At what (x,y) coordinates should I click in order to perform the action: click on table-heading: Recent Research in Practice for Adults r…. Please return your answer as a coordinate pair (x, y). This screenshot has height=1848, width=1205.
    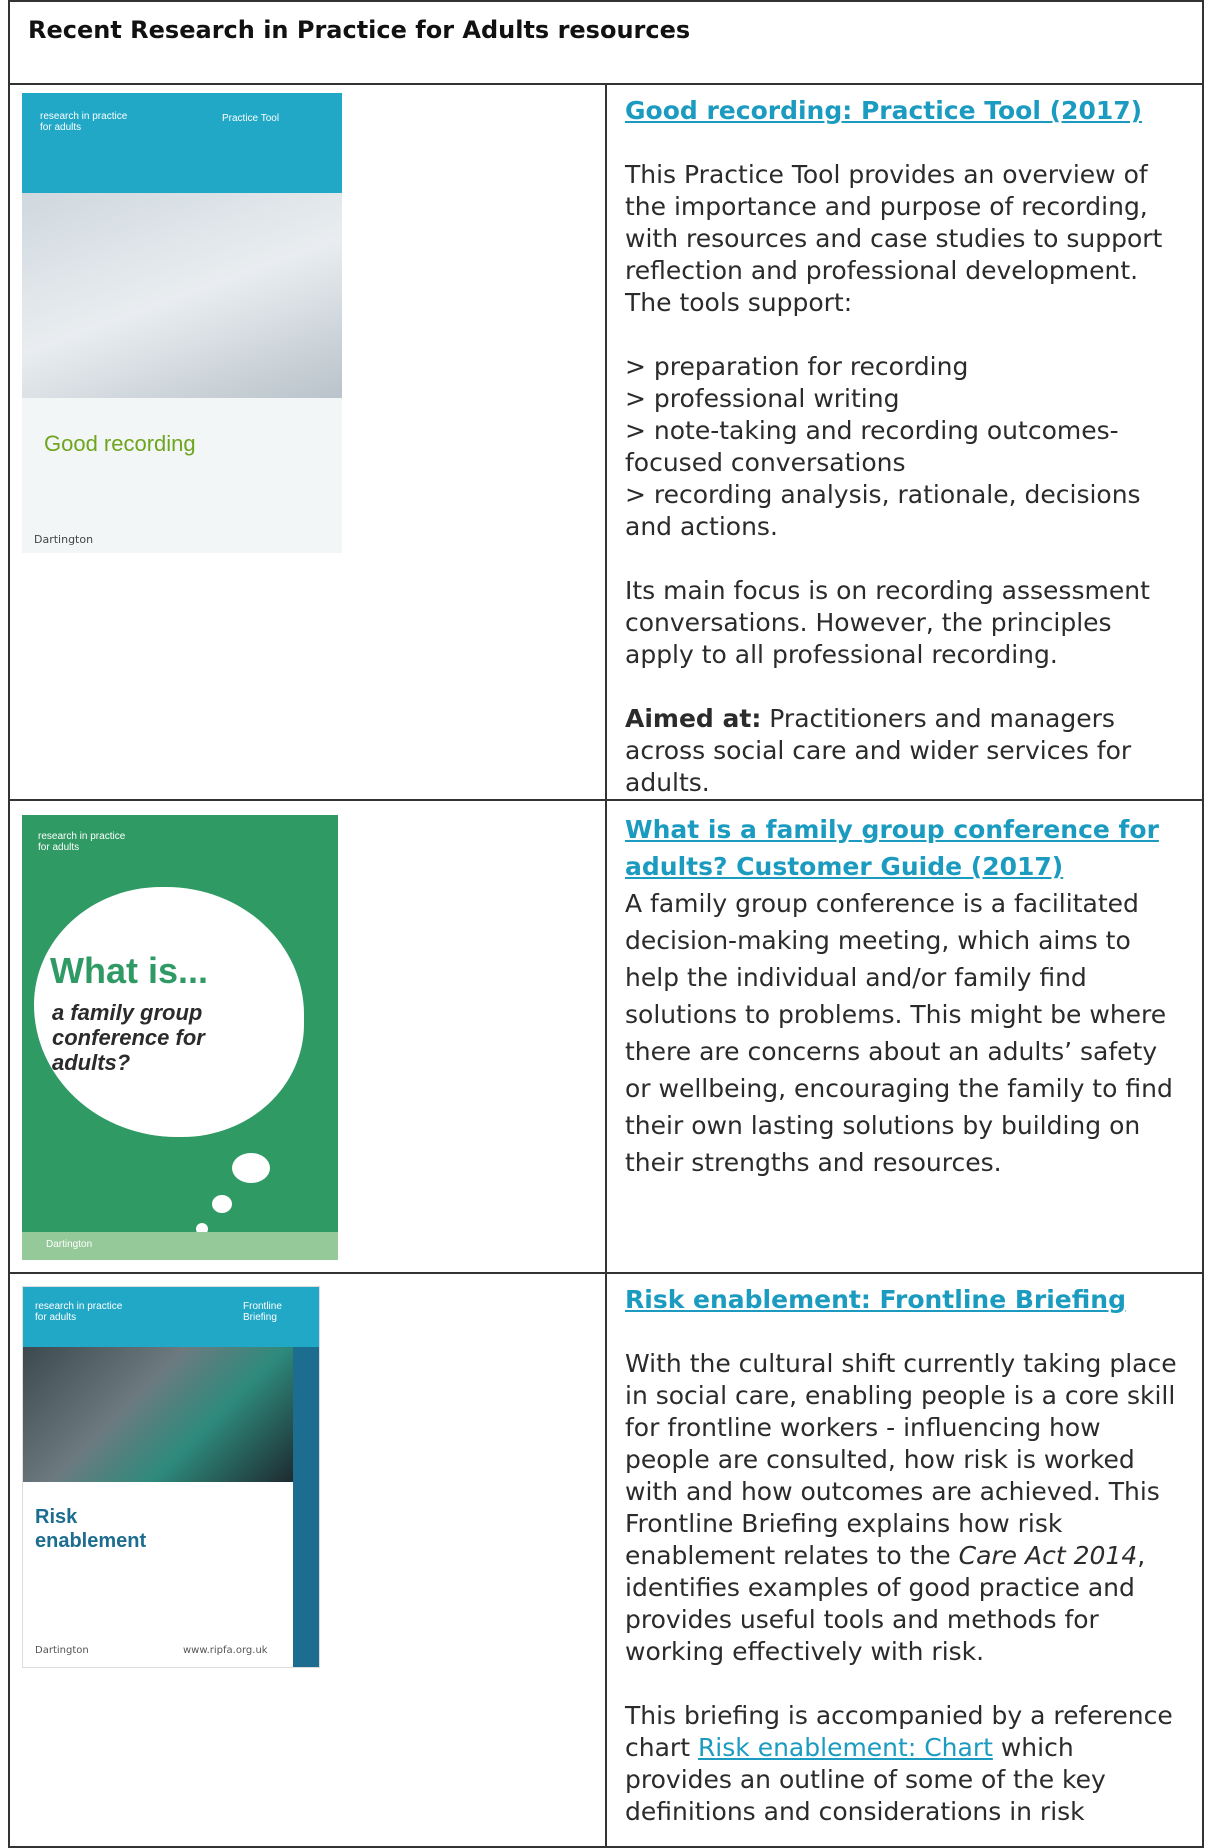
    Looking at the image, I should click on (606, 42).